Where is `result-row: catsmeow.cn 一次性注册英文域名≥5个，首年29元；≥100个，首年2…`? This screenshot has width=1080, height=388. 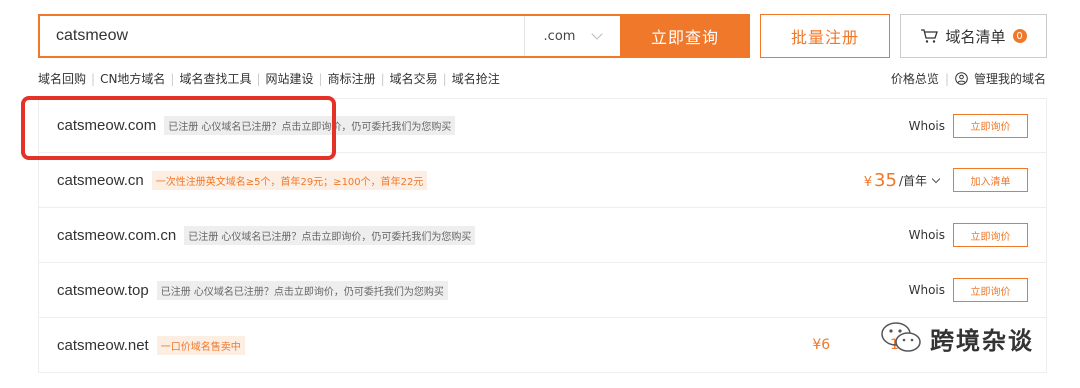
result-row: catsmeow.cn 一次性注册英文域名≥5个，首年29元；≥100个，首年2… is located at coordinates (542, 180).